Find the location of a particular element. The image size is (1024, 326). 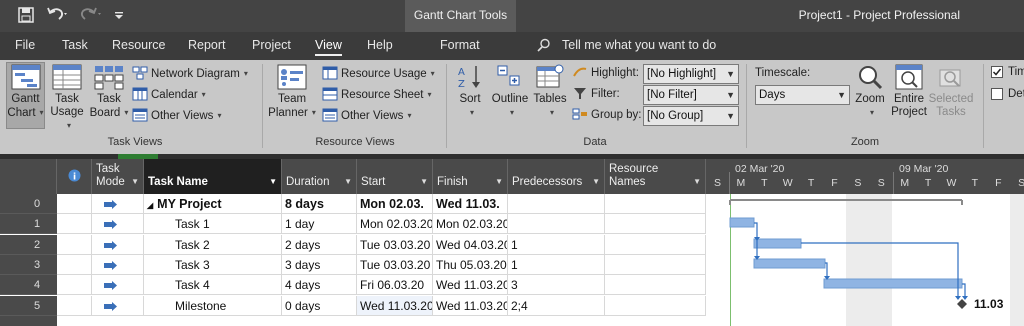

gantt-chart-button: Gantt Chart ▾ is located at coordinates (25, 96).